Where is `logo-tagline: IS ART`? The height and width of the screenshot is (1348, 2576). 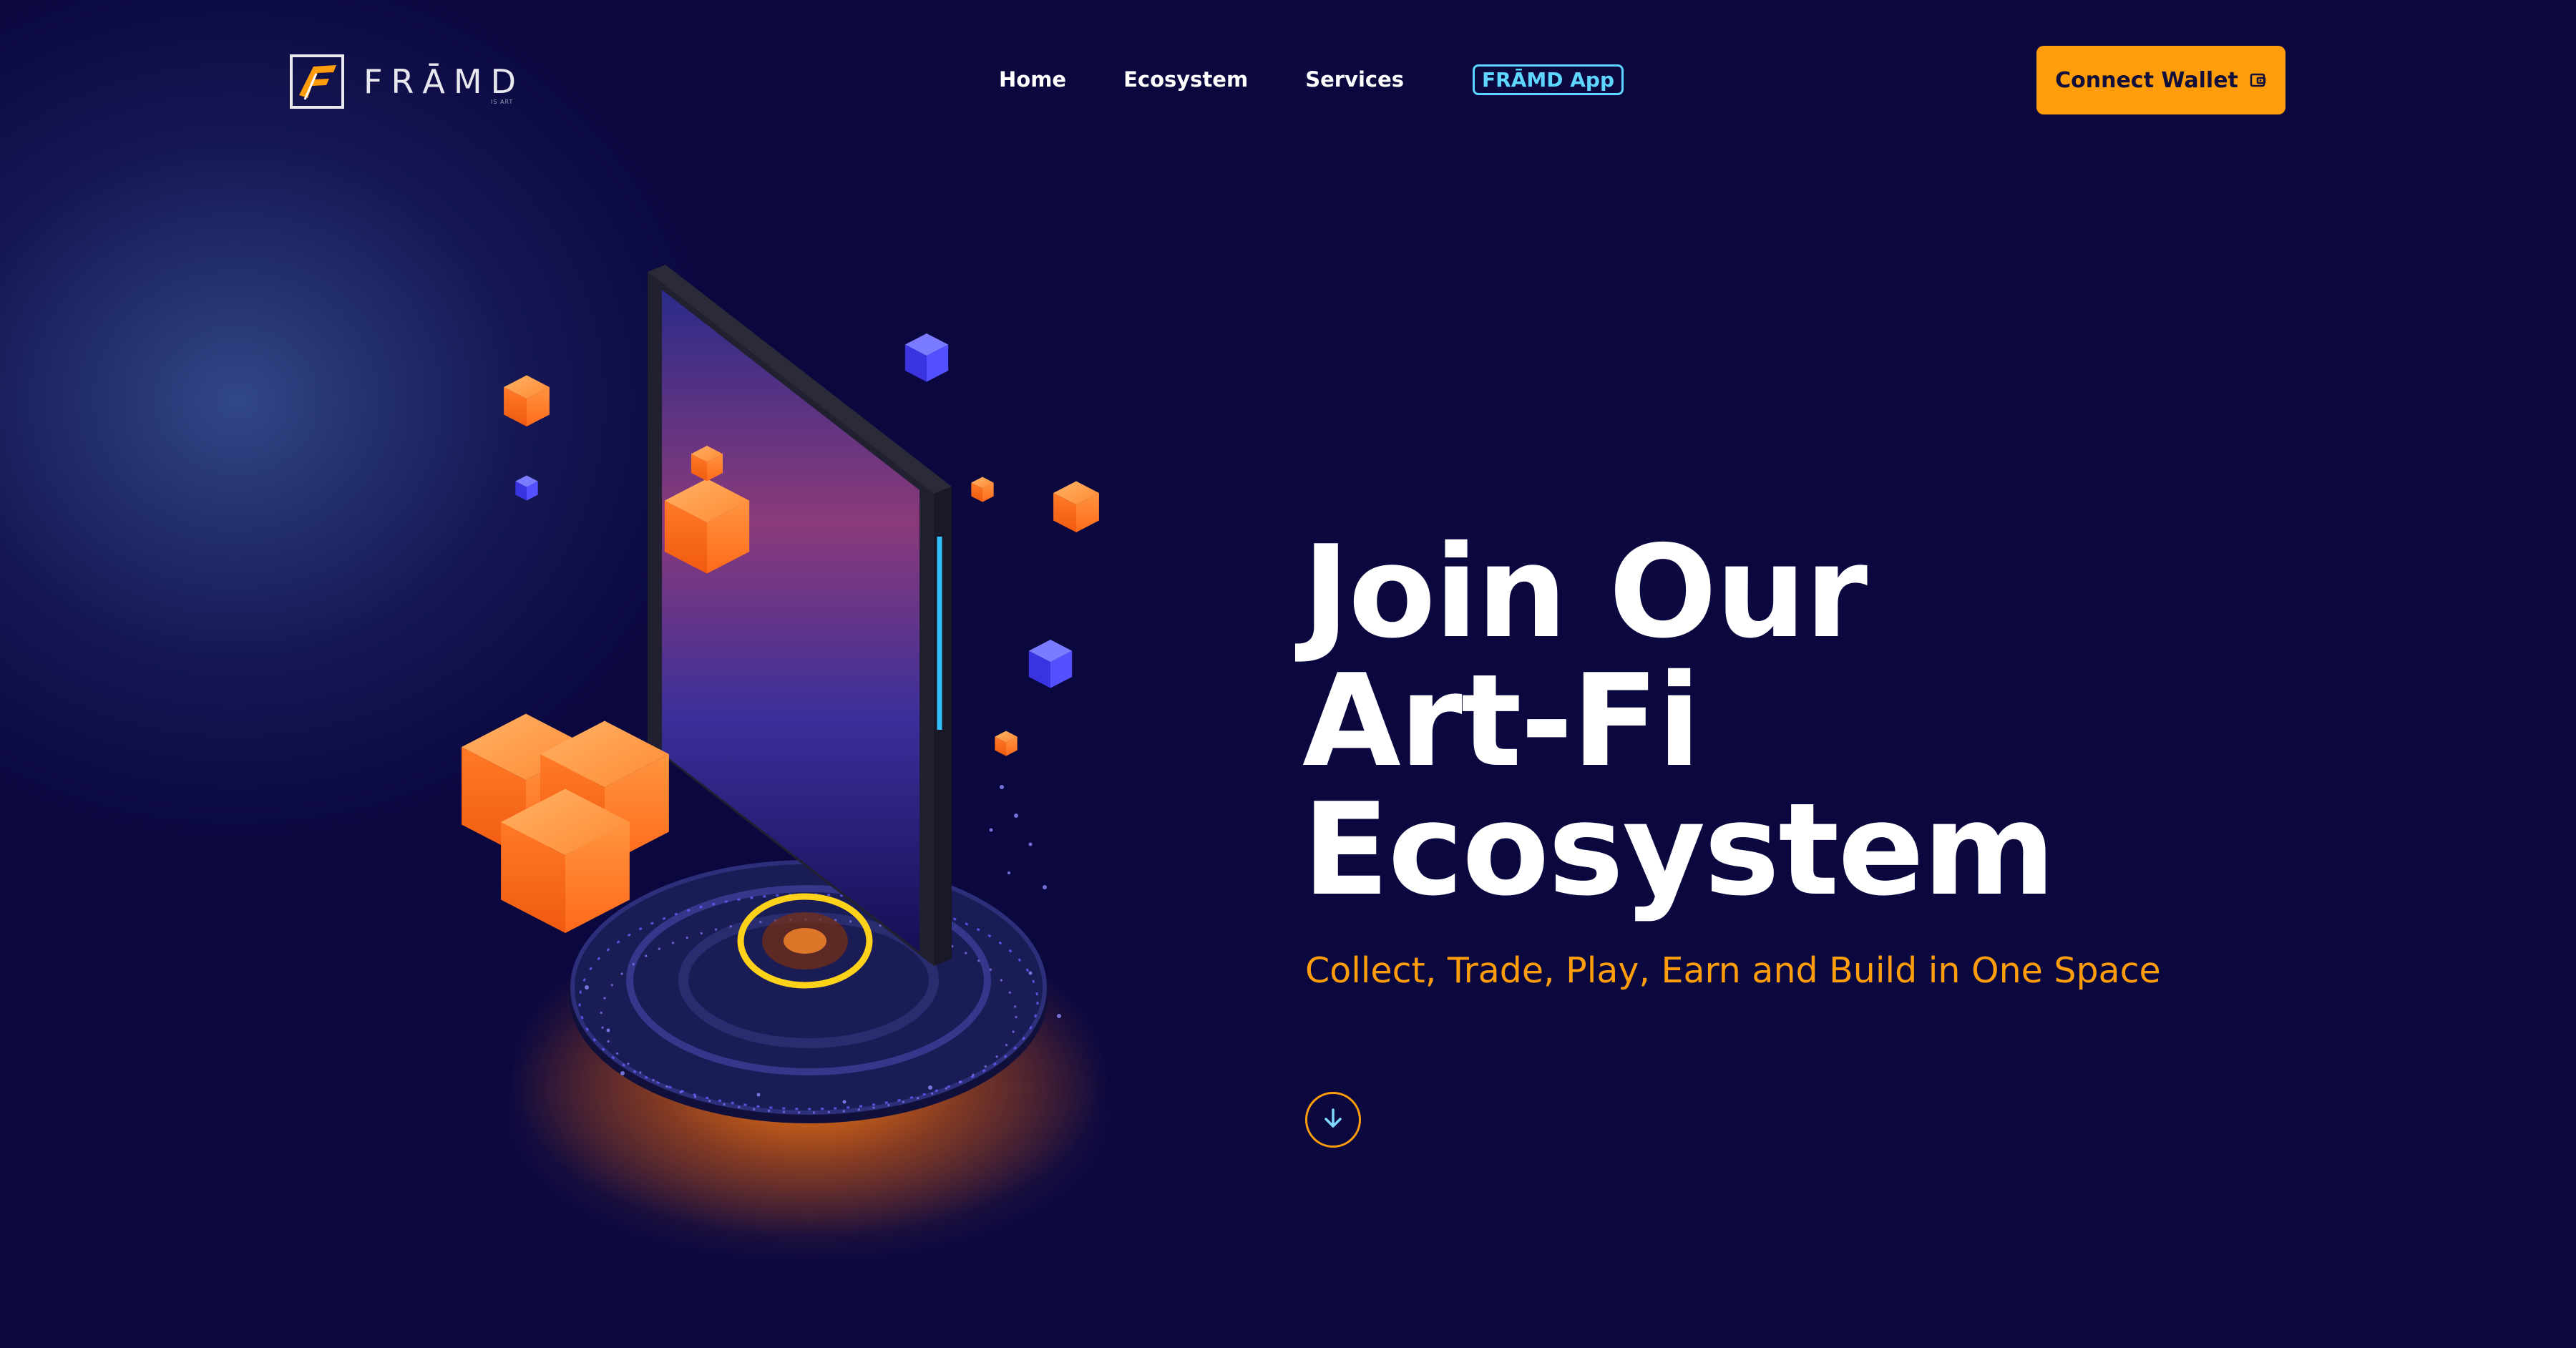
logo-tagline: IS ART is located at coordinates (502, 102).